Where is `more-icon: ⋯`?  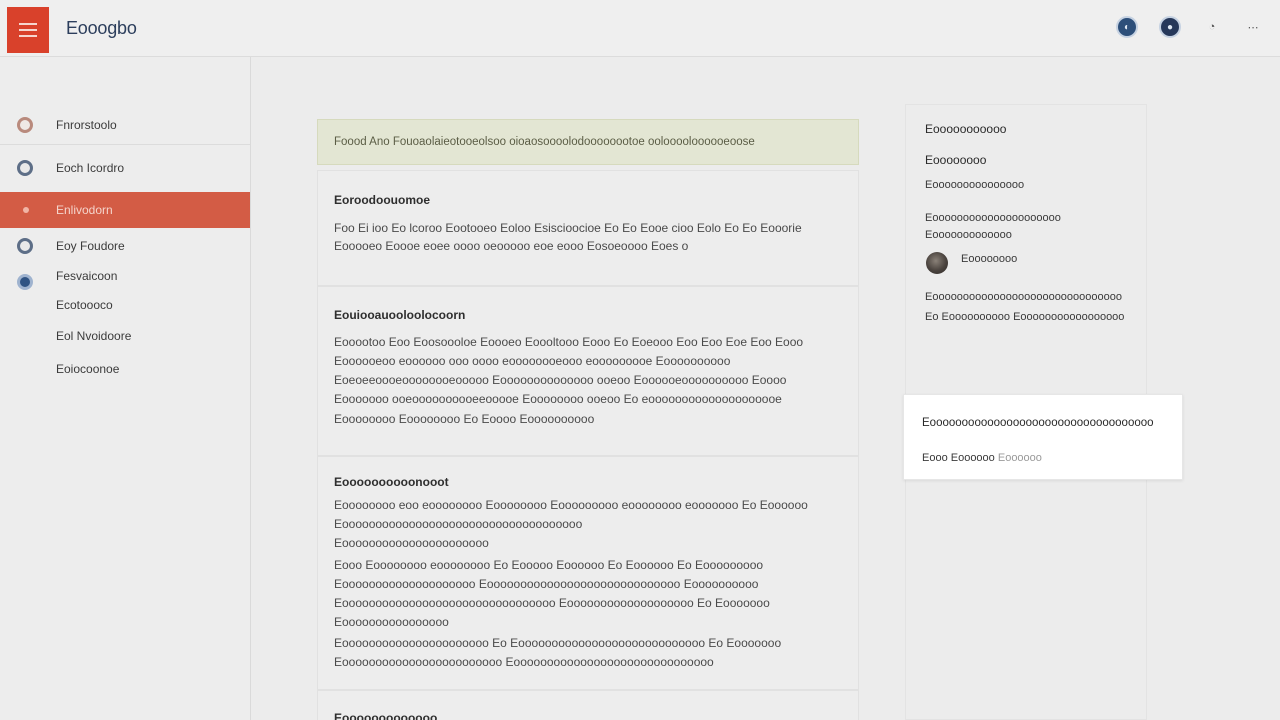 more-icon: ⋯ is located at coordinates (1253, 27).